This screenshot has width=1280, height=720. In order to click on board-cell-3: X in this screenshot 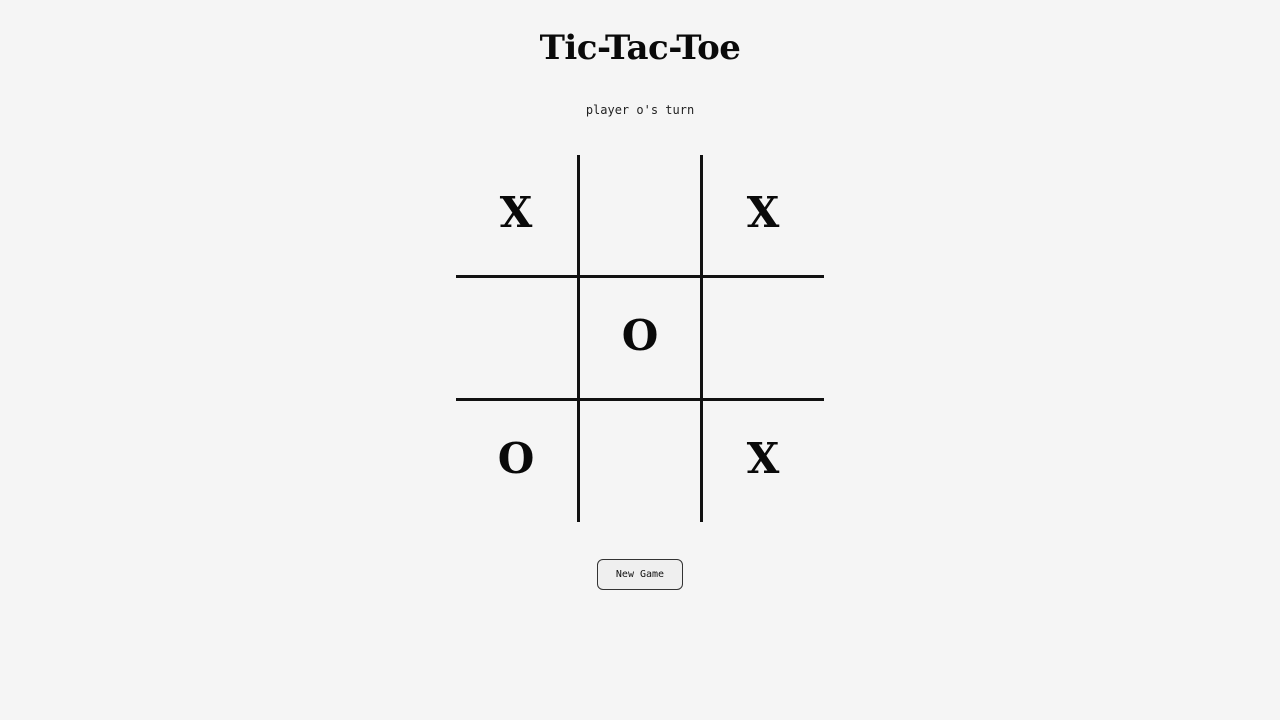, I will do `click(763, 215)`.